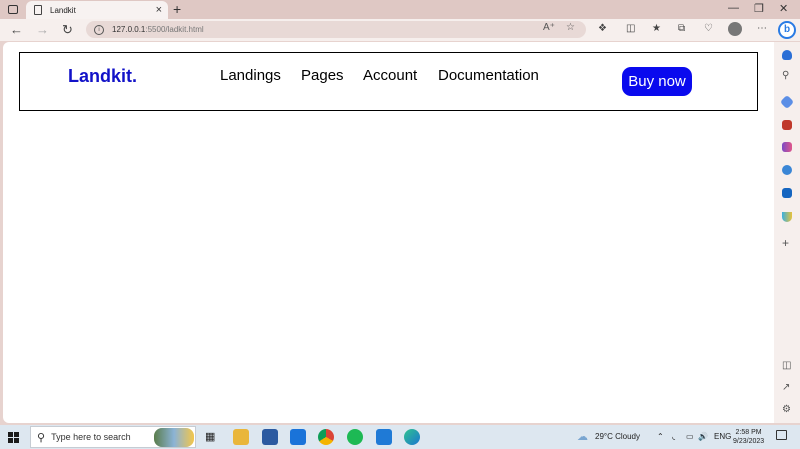 This screenshot has height=449, width=800. I want to click on windows-start-icon, so click(13, 437).